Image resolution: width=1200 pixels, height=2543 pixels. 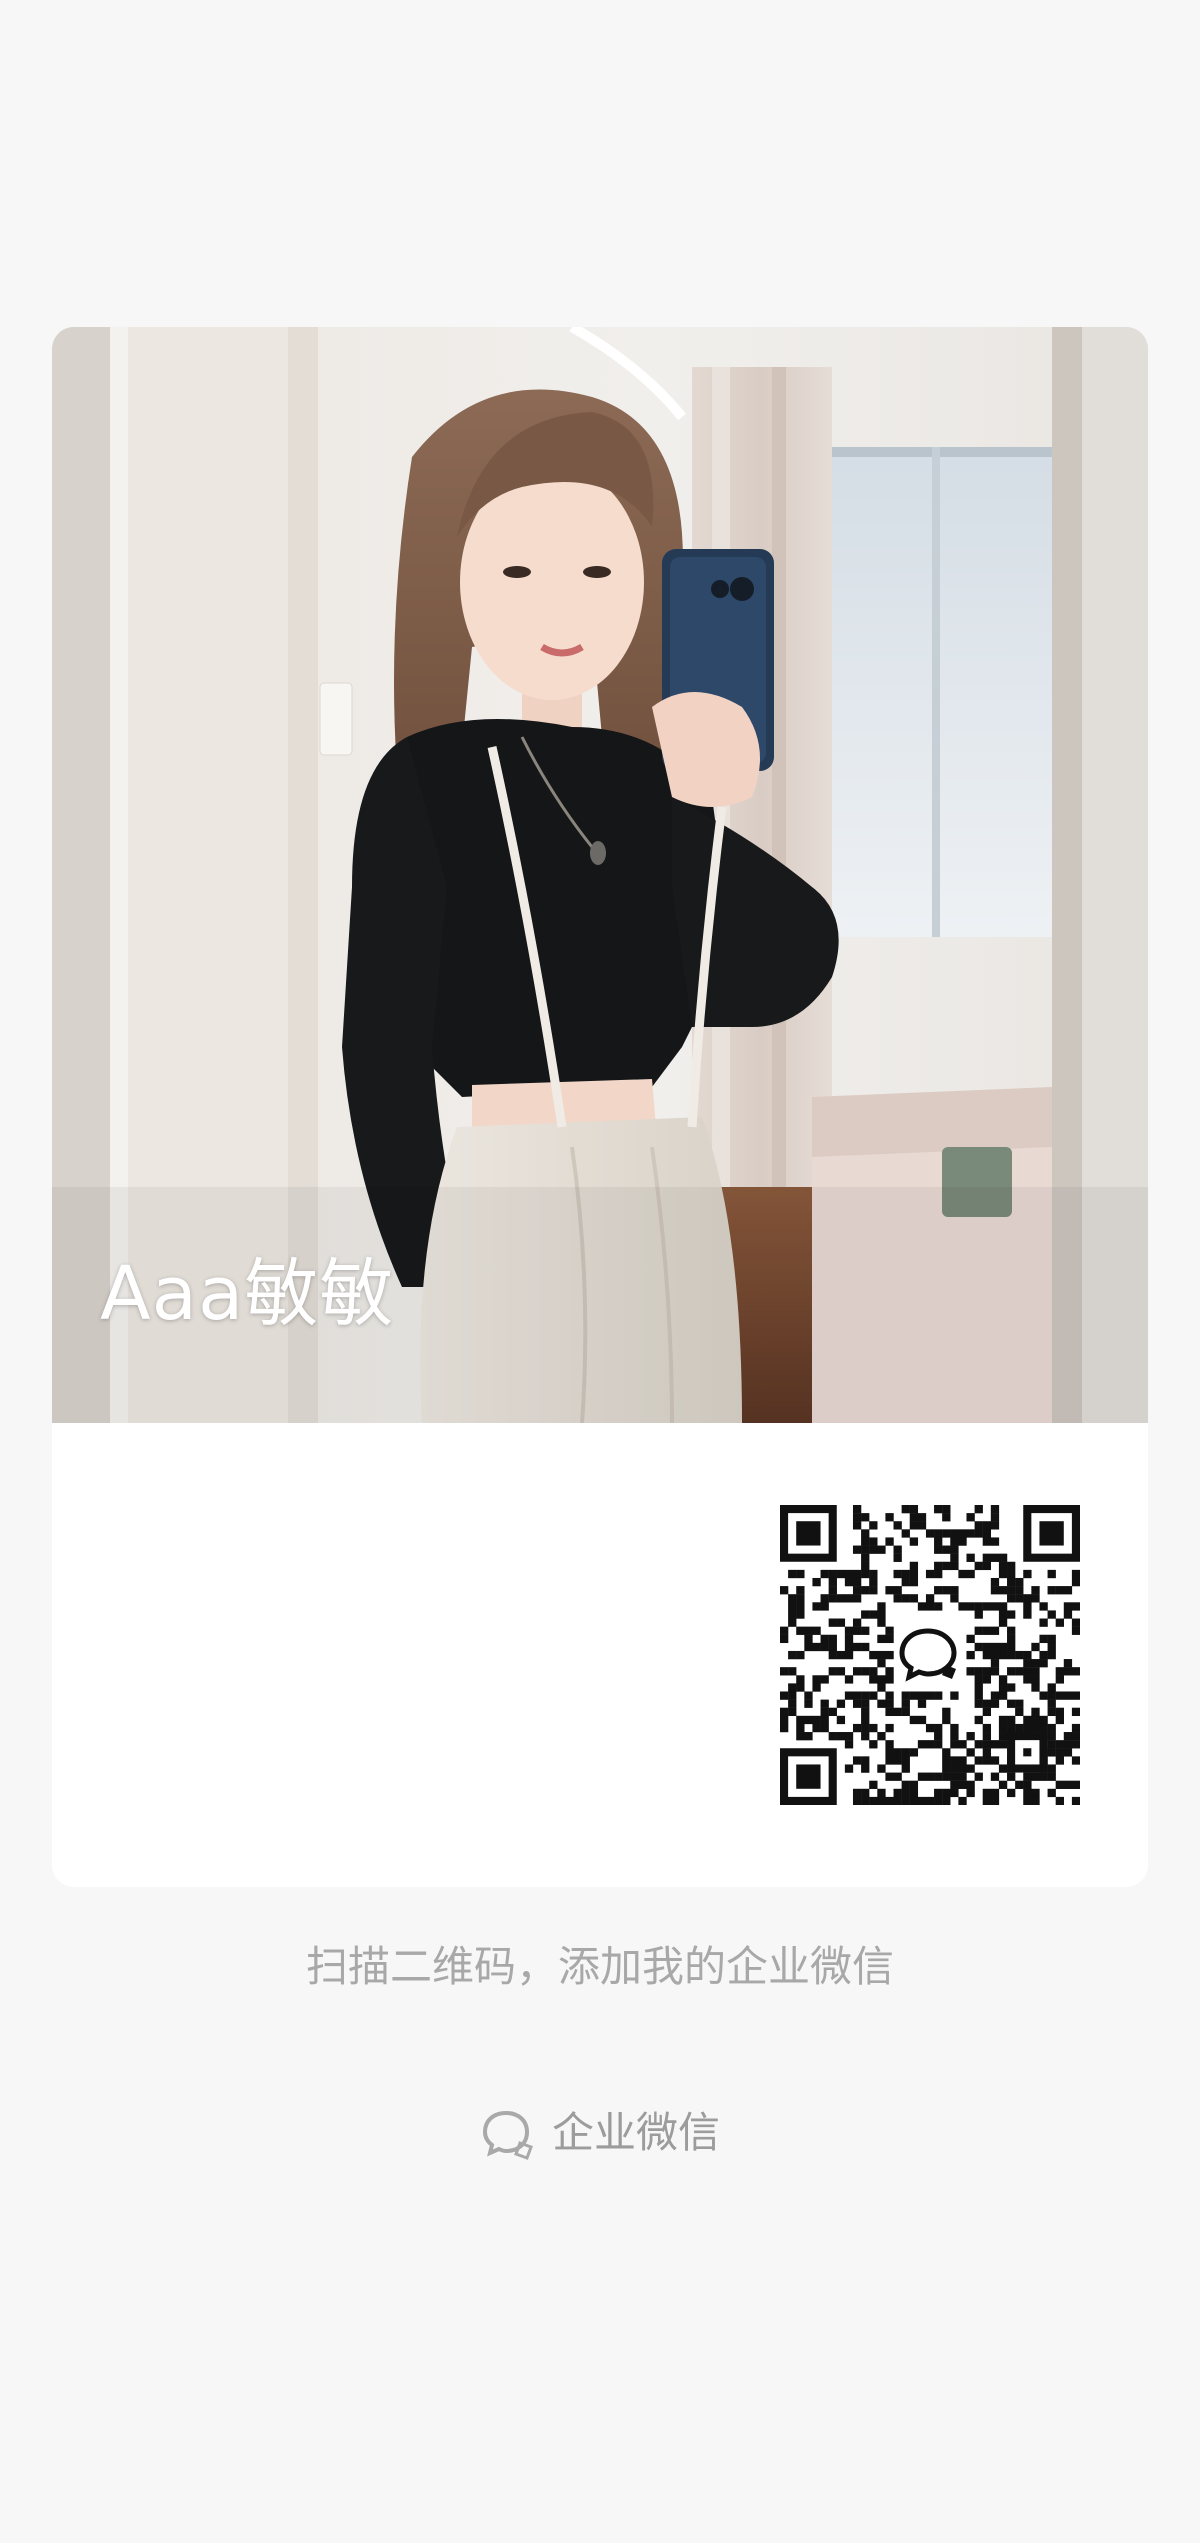 I want to click on qr-center-logo, so click(x=930, y=1655).